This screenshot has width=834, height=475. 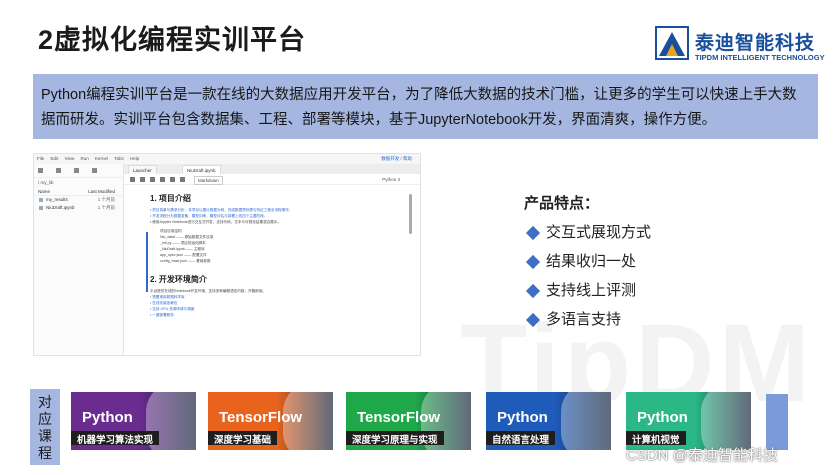 What do you see at coordinates (119, 158) in the screenshot?
I see `menu-tabs: Tabs` at bounding box center [119, 158].